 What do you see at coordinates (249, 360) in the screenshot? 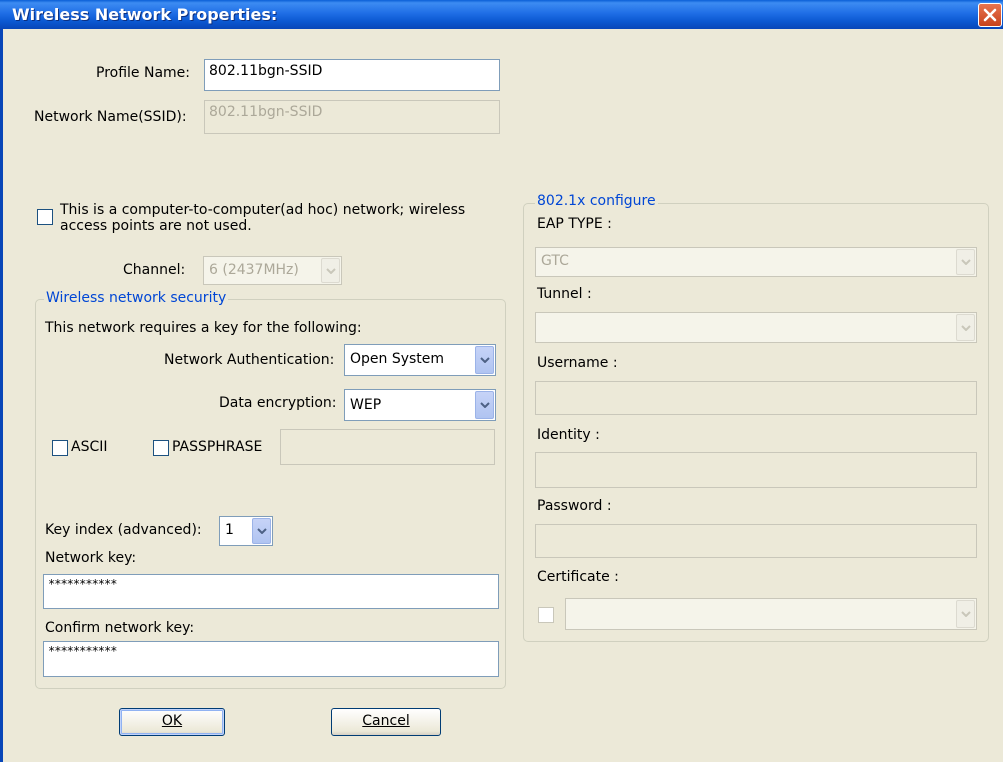
I see `auth-label: Network Authentication:` at bounding box center [249, 360].